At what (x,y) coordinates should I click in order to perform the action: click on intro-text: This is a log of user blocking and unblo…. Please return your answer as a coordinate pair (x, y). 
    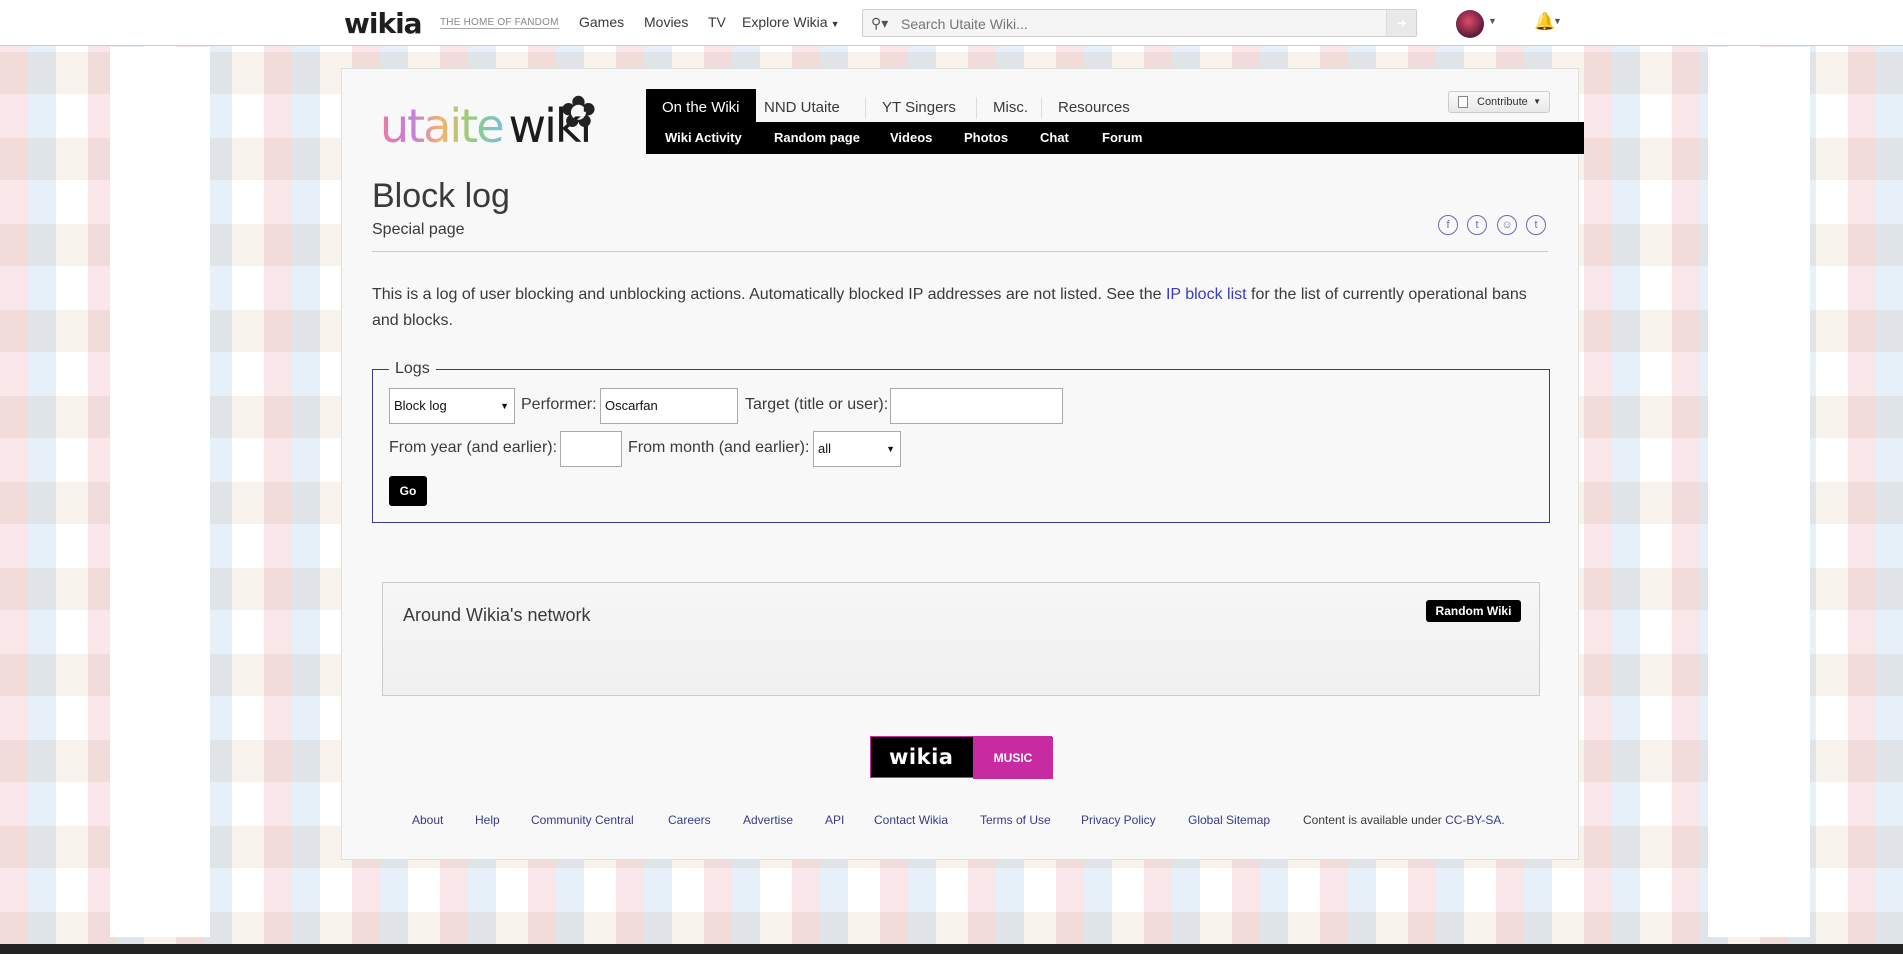
    Looking at the image, I should click on (962, 308).